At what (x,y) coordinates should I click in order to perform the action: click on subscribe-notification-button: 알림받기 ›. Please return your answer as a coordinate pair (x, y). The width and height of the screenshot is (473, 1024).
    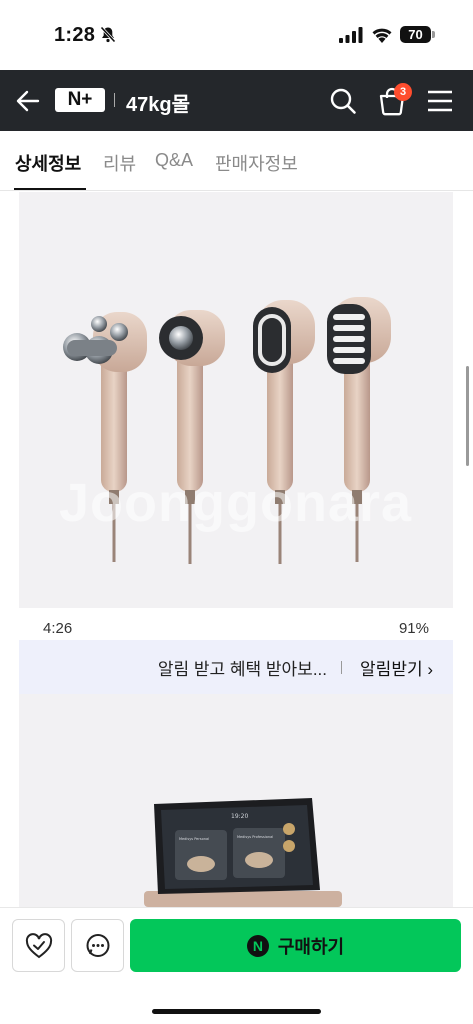
    Looking at the image, I should click on (396, 667).